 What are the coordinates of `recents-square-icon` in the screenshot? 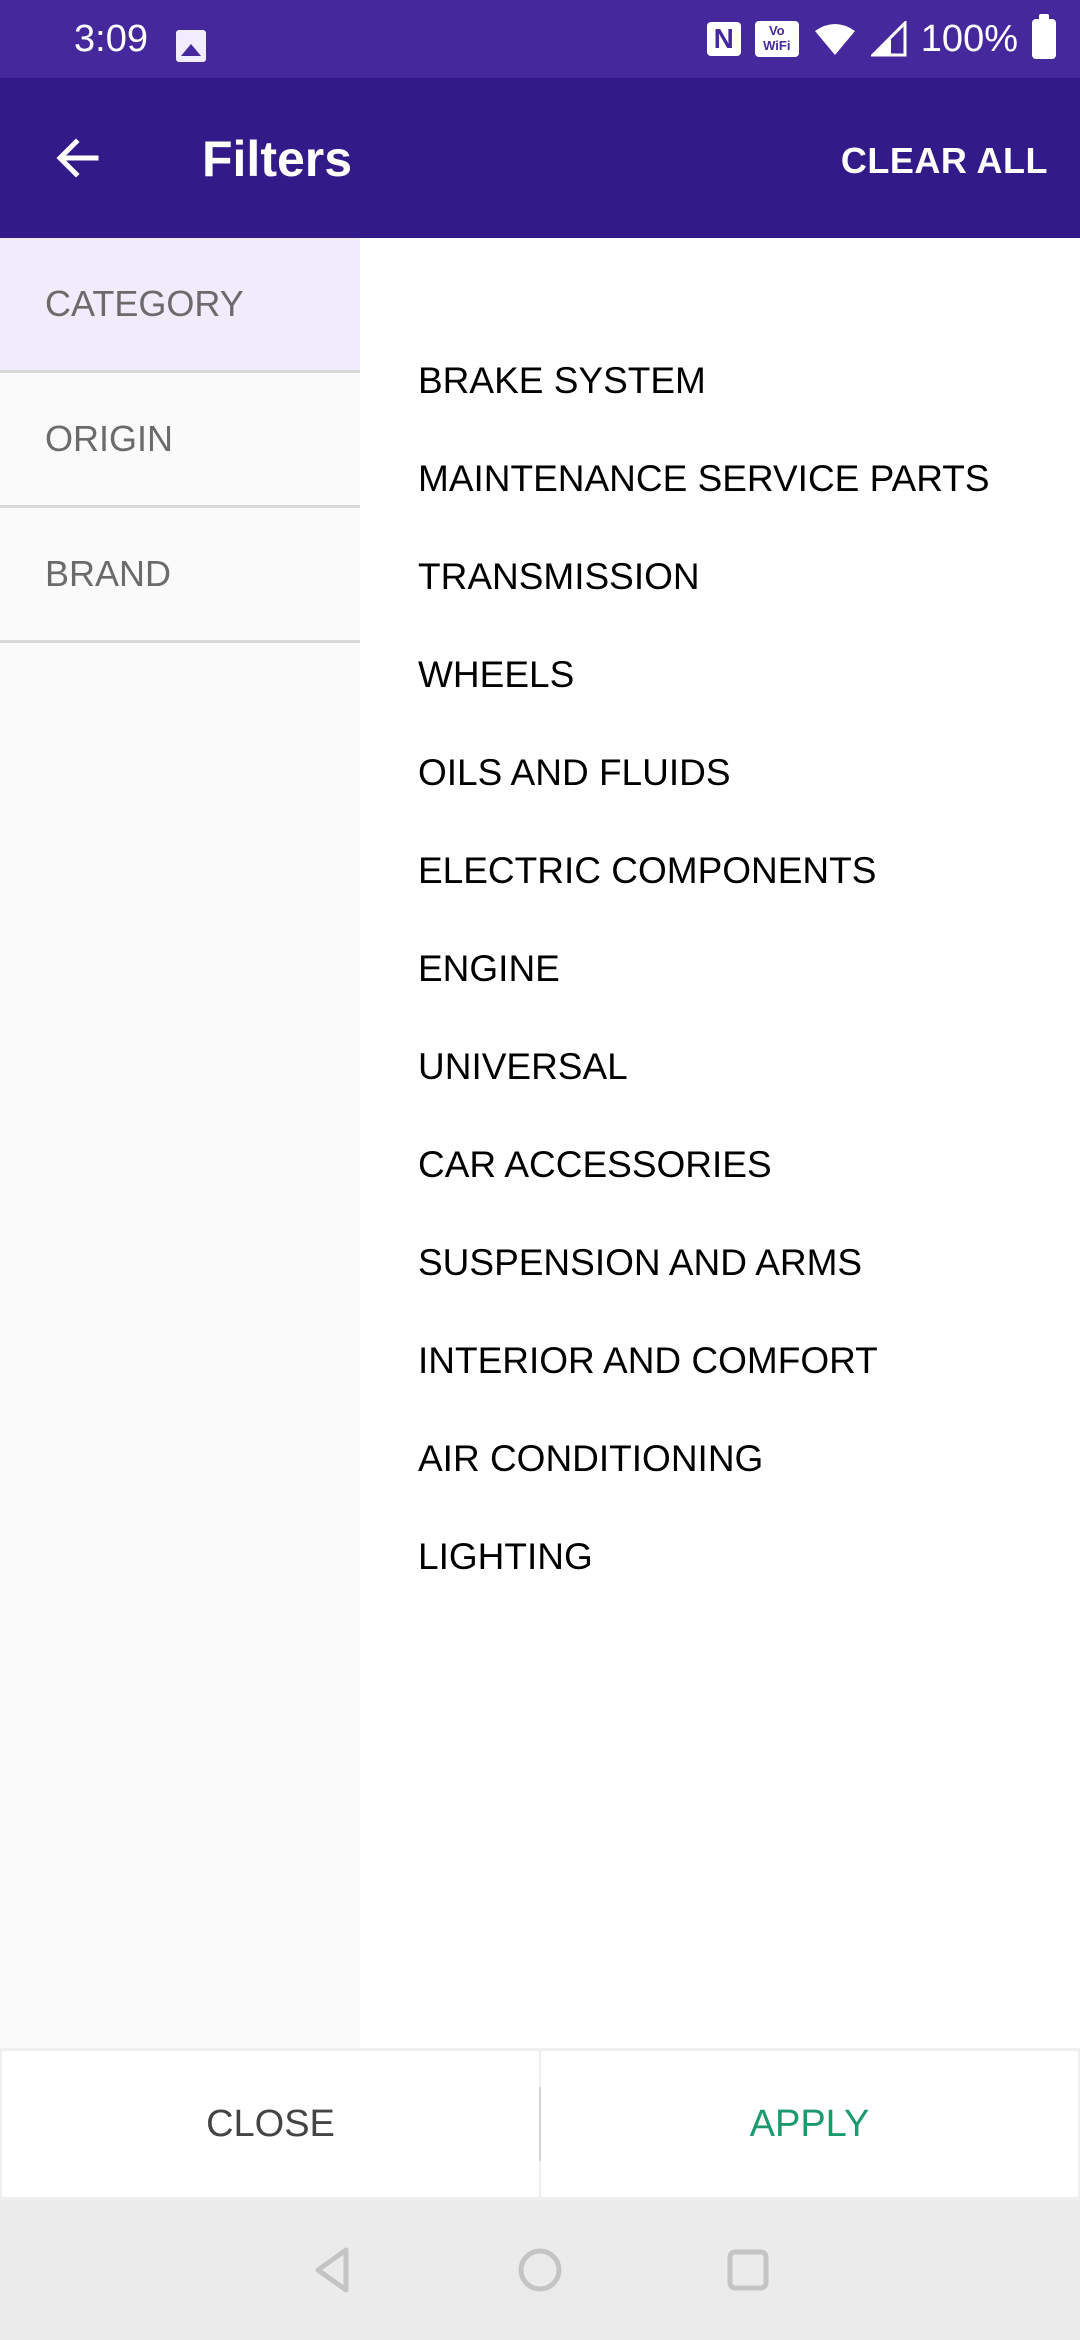 It's located at (748, 2270).